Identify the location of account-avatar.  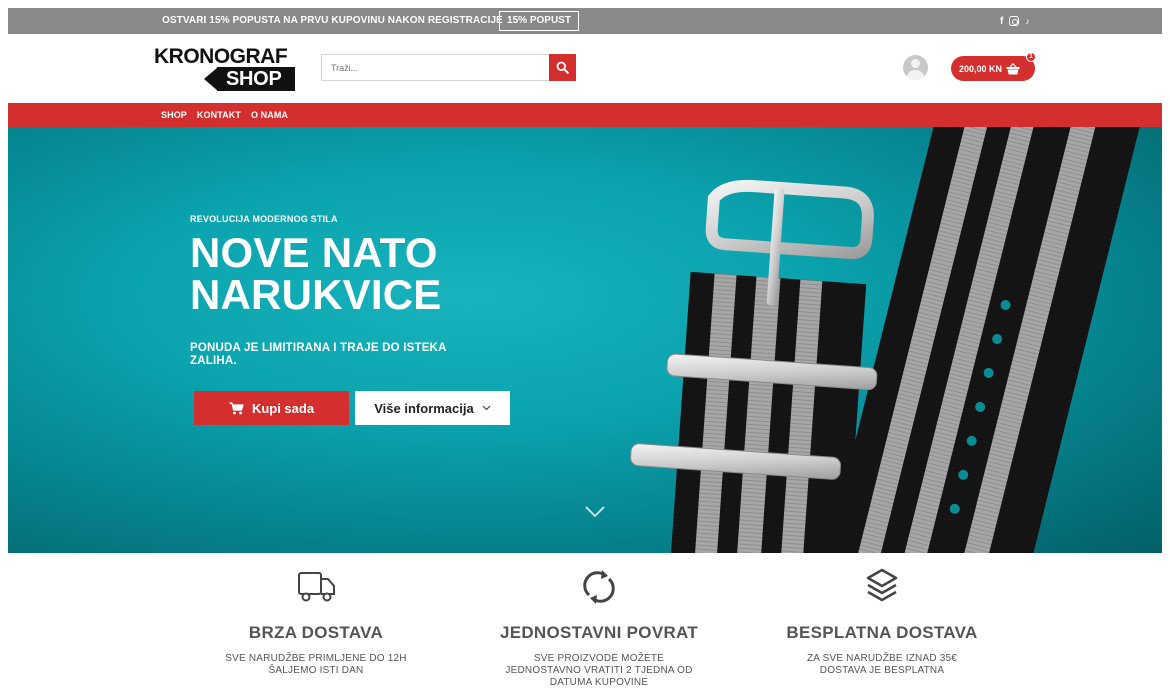
(915, 67).